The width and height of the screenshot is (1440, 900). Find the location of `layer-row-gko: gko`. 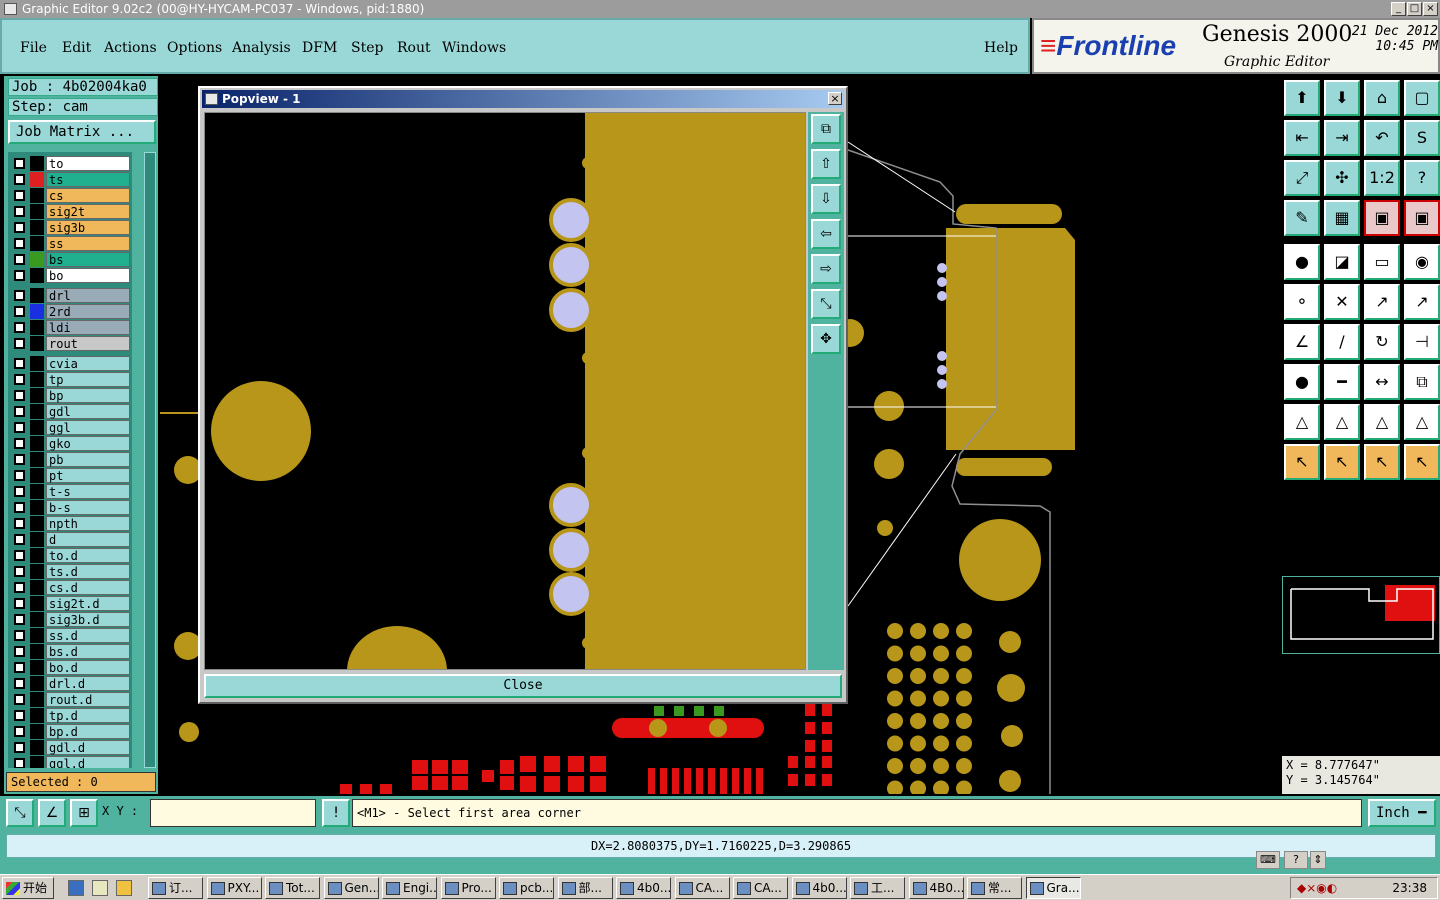

layer-row-gko: gko is located at coordinates (70, 443).